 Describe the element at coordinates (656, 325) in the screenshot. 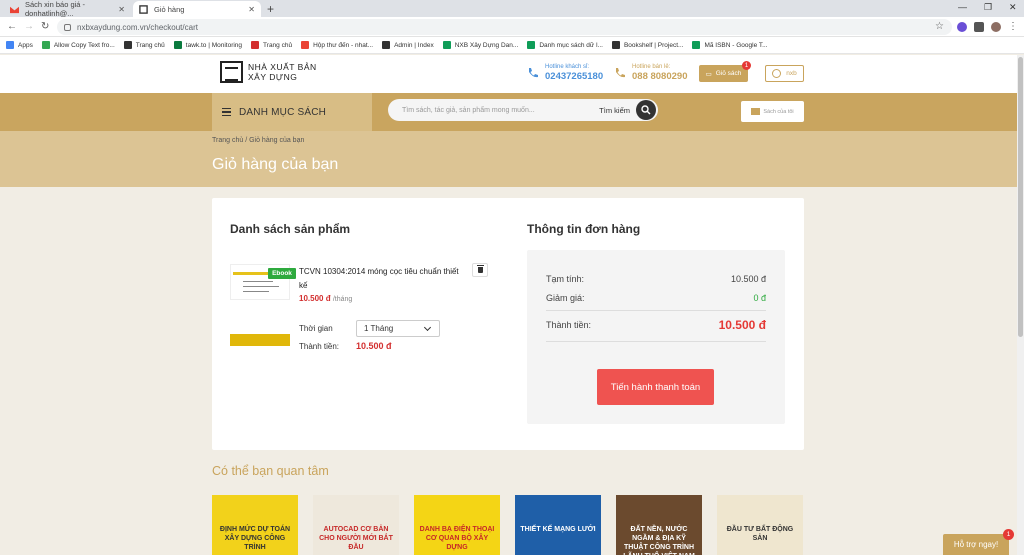

I see `summary-row-total: Thành tiền: 10.500 đ` at that location.